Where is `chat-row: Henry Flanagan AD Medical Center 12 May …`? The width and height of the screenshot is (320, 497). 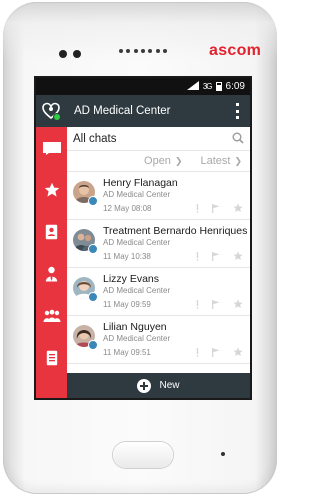 chat-row: Henry Flanagan AD Medical Center 12 May … is located at coordinates (158, 196).